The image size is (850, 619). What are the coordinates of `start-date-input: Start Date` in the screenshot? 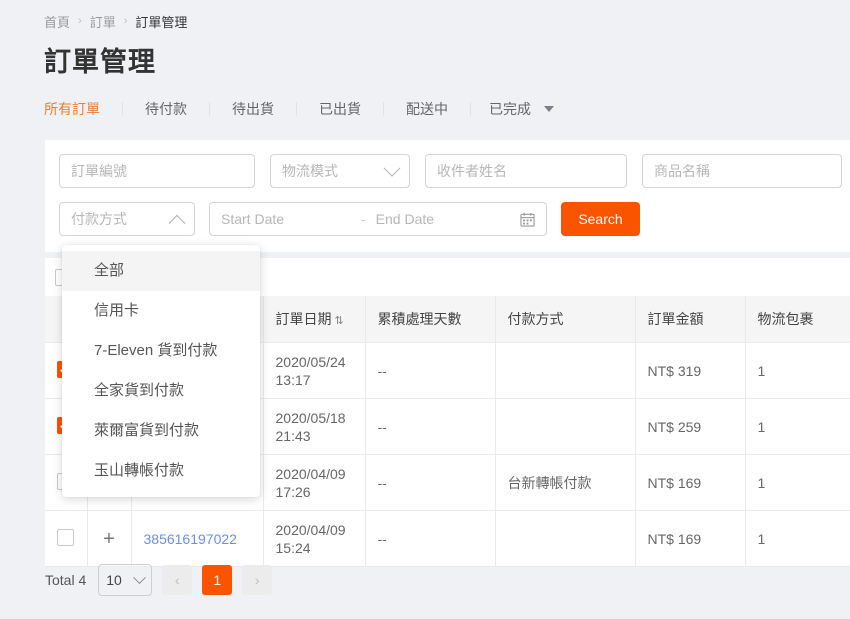 It's located at (289, 219).